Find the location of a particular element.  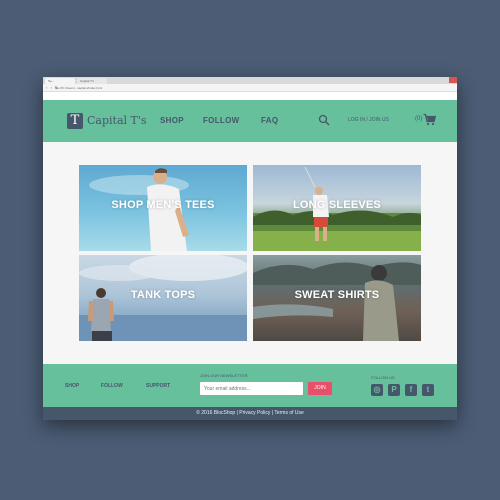

cart-icon is located at coordinates (429, 119).